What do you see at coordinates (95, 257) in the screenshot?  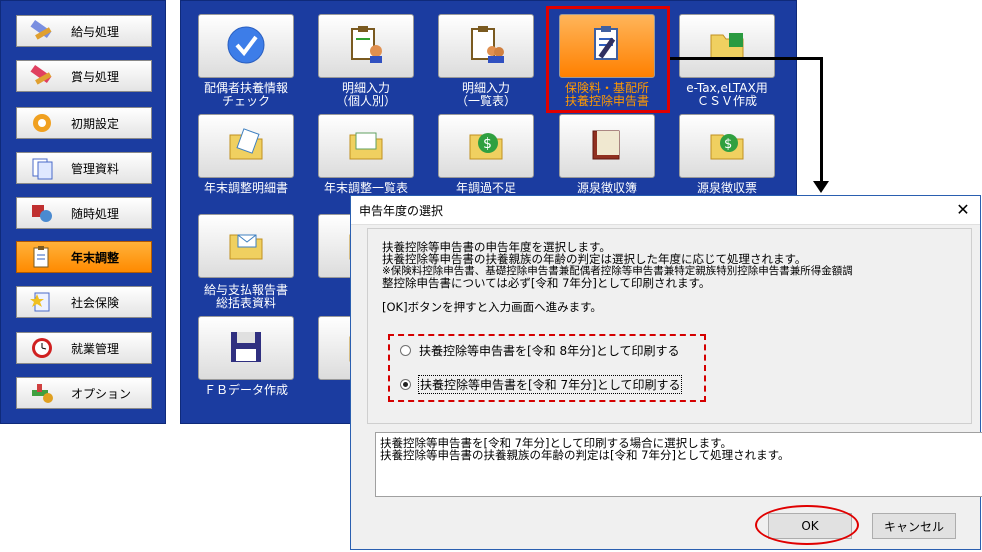 I see `sidebar-item-label: 年末調整` at bounding box center [95, 257].